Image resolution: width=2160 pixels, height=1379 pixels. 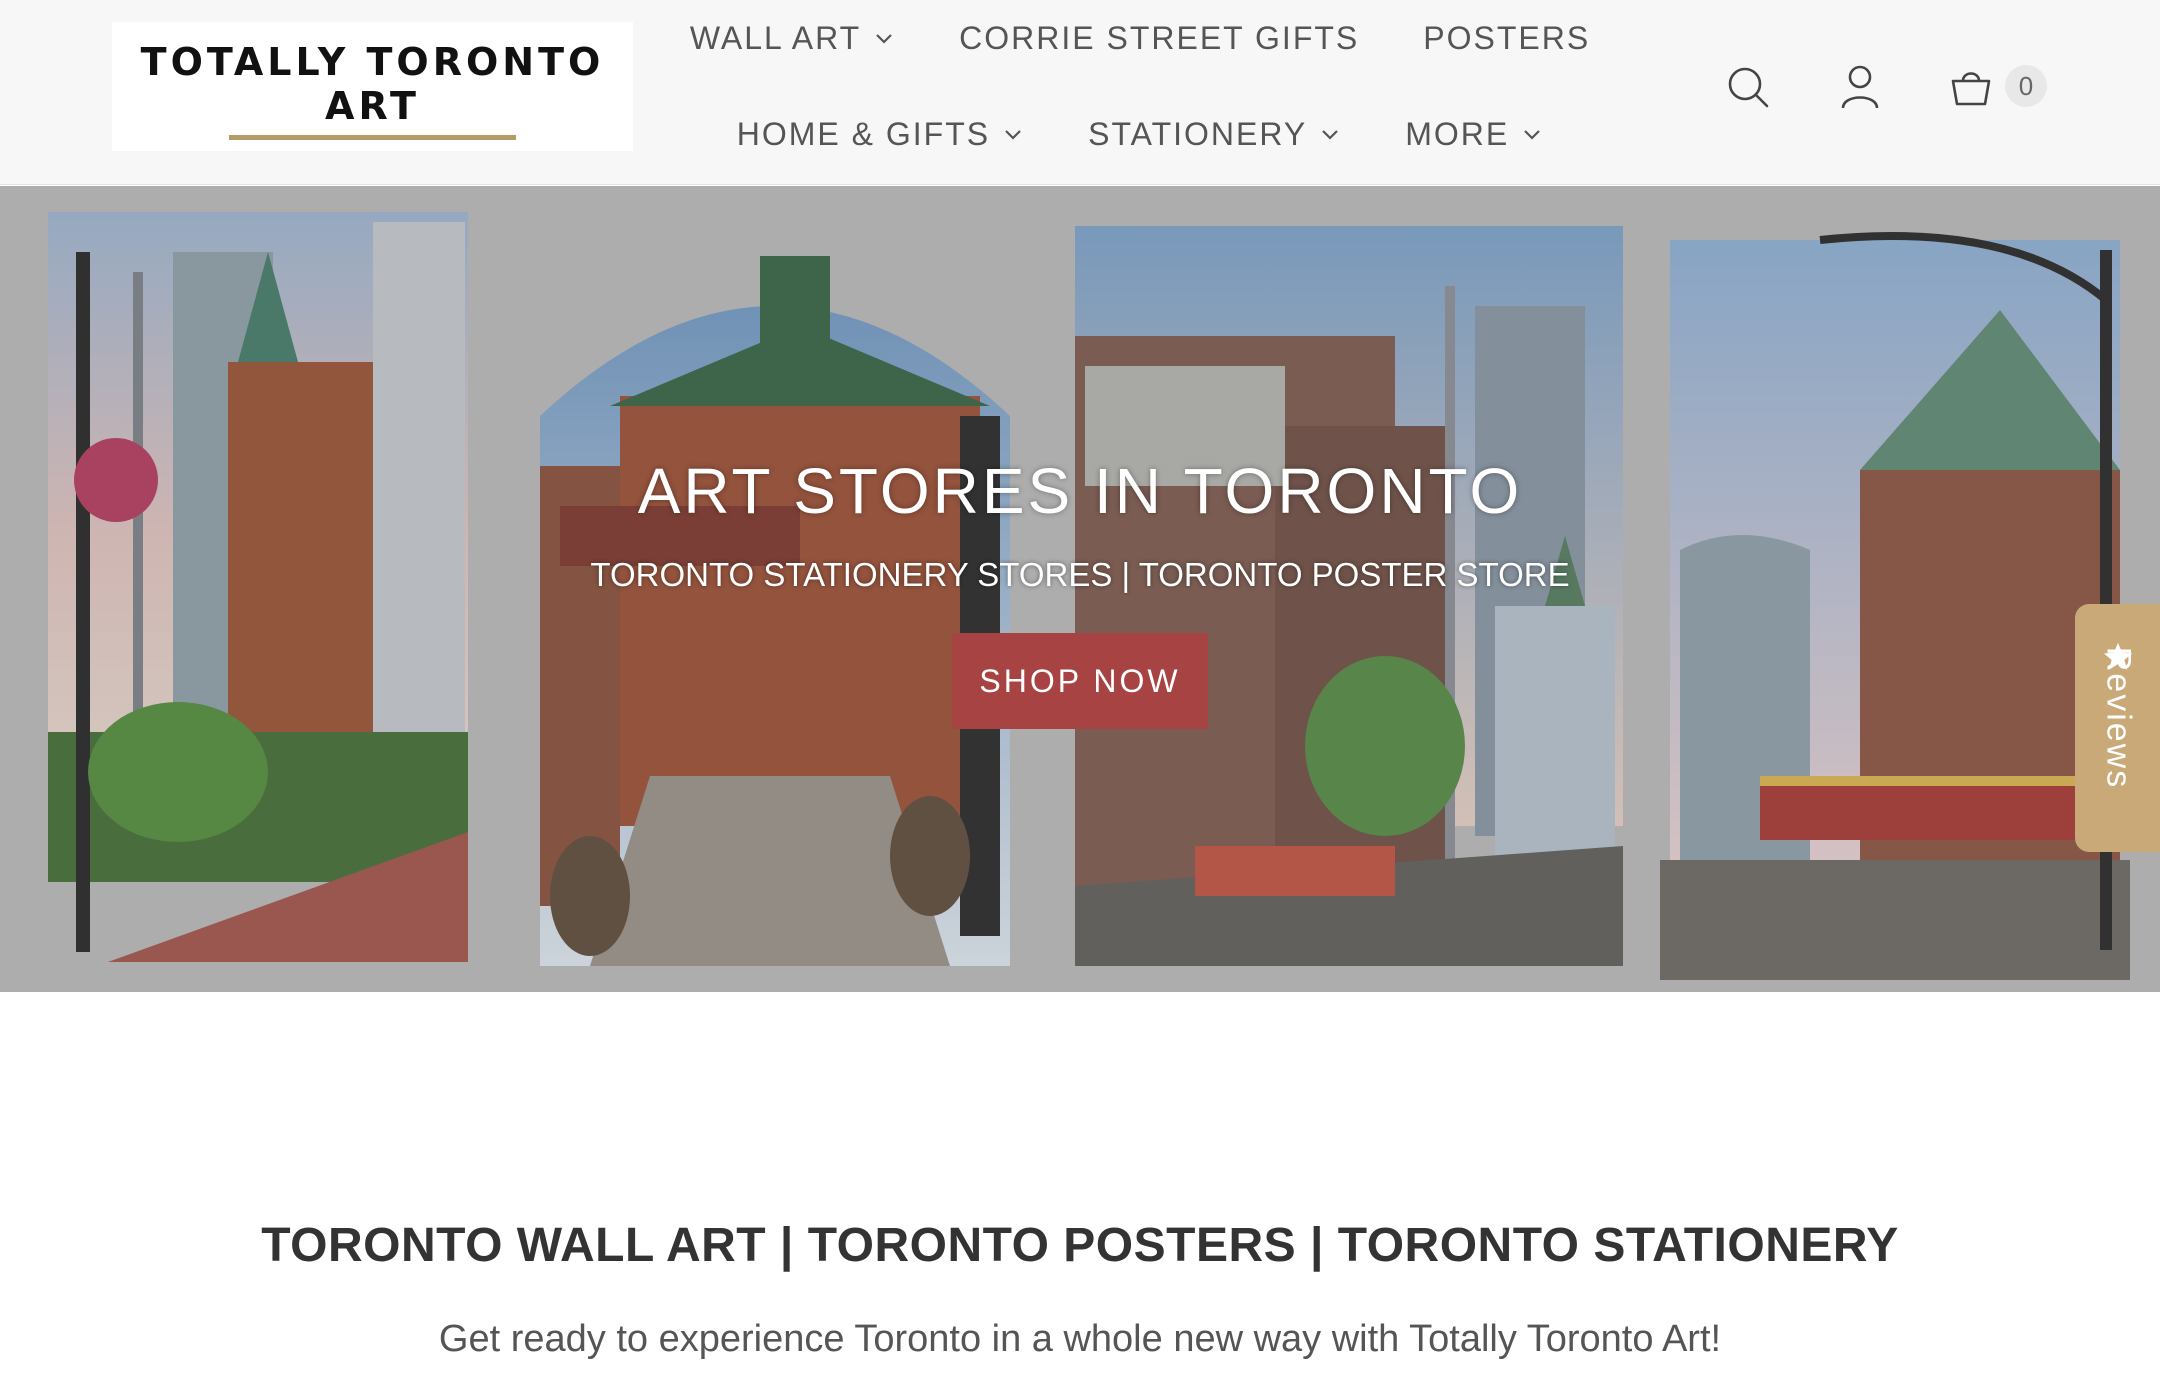 I want to click on nav-item-corrie-street-gifts: CORRIE STREET GIFTS, so click(x=1159, y=38).